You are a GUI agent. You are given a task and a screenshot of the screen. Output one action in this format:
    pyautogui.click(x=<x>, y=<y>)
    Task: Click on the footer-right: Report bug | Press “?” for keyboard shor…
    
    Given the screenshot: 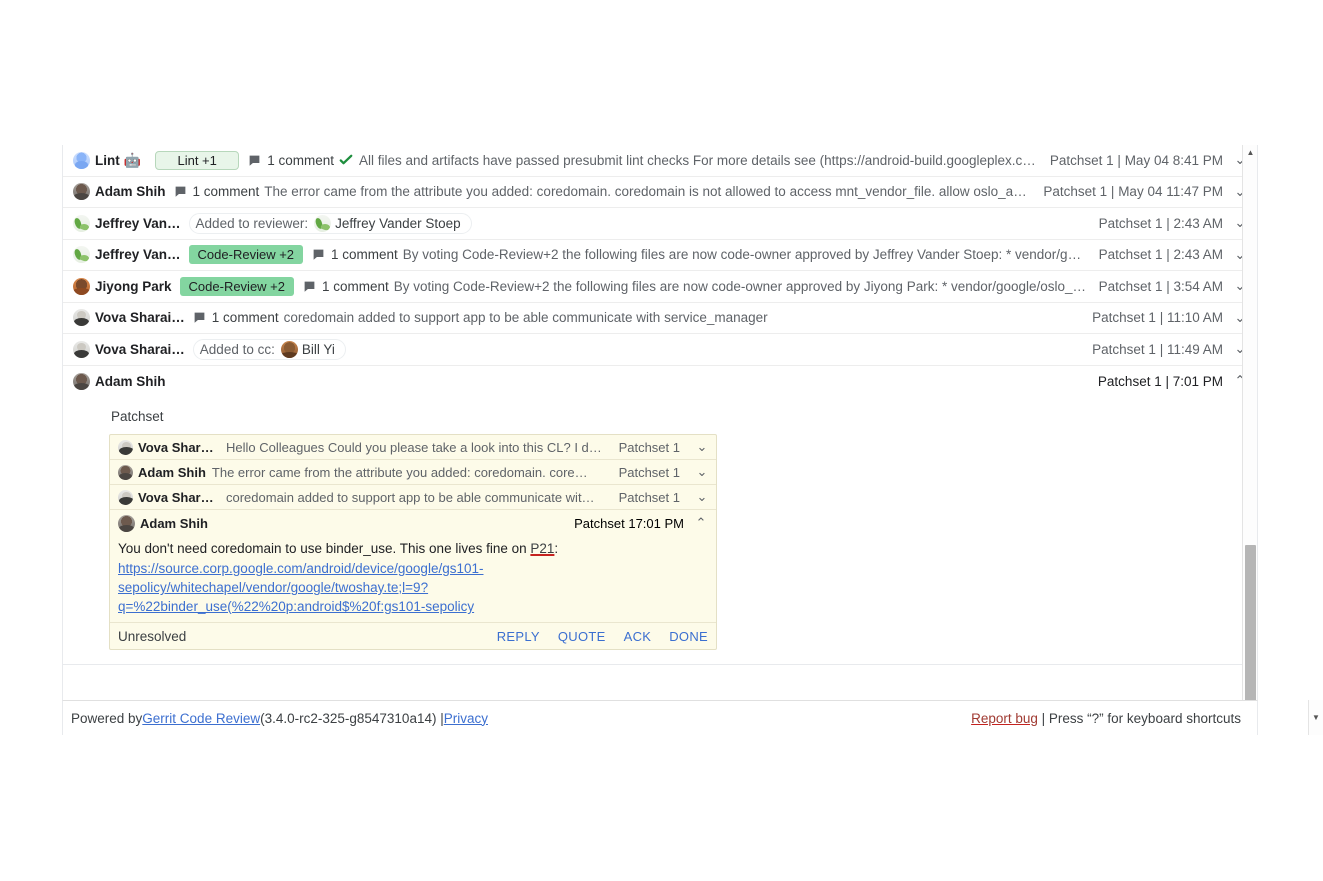 What is the action you would take?
    pyautogui.click(x=1106, y=718)
    